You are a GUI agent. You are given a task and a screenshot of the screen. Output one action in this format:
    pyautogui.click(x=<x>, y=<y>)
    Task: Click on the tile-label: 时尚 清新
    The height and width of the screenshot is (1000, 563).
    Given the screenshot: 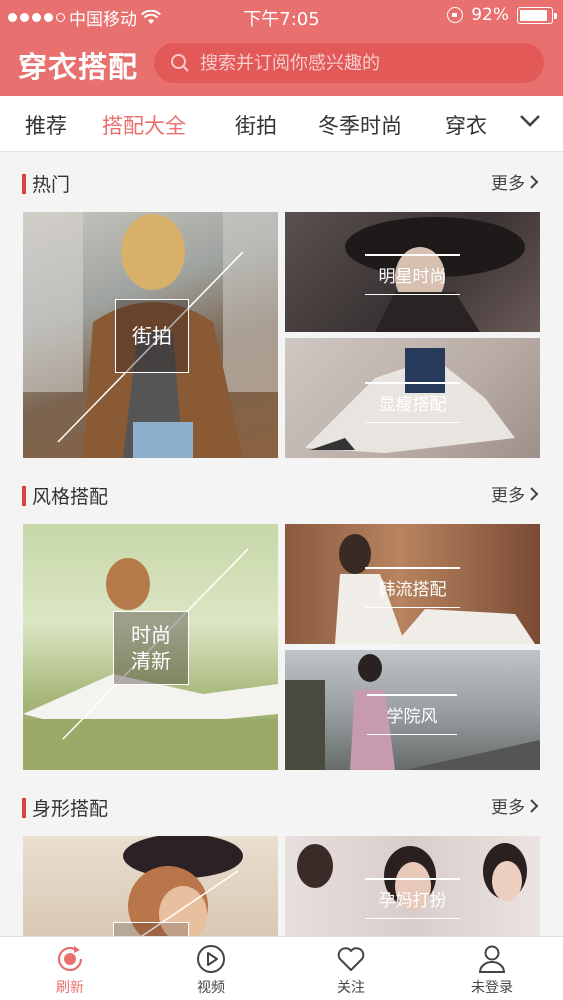 What is the action you would take?
    pyautogui.click(x=151, y=648)
    